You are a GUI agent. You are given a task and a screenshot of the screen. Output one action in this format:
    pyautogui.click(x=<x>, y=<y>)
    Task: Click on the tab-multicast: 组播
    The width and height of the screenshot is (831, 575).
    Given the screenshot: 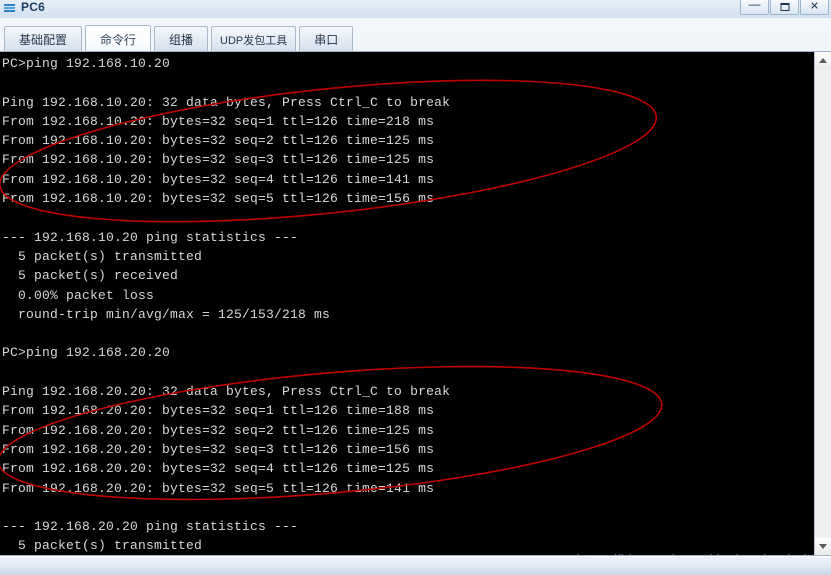 What is the action you would take?
    pyautogui.click(x=181, y=39)
    